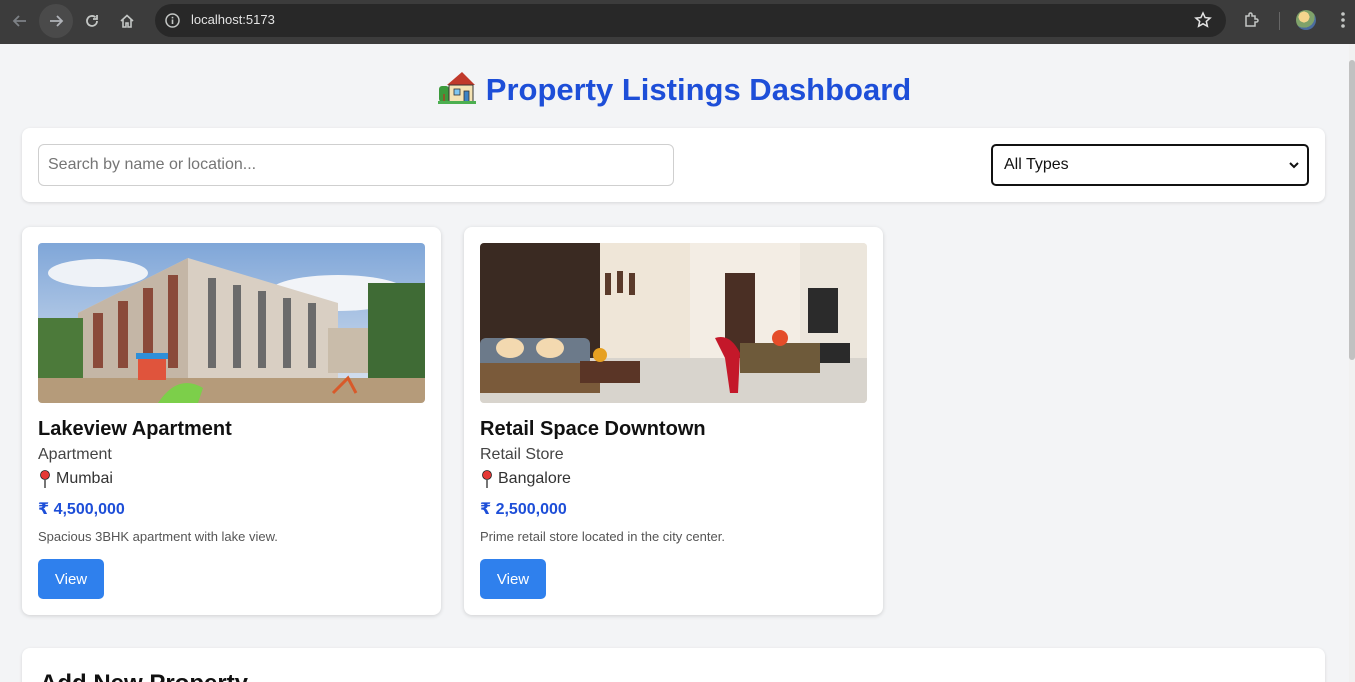 This screenshot has height=682, width=1355. I want to click on url-text: localhost:5173, so click(233, 19).